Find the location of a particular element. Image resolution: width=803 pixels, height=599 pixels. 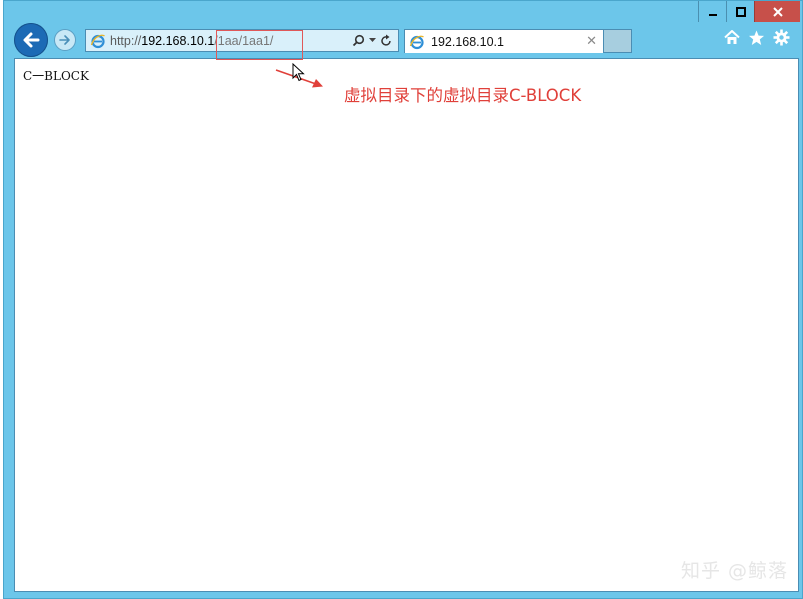

minimize-icon is located at coordinates (712, 14).